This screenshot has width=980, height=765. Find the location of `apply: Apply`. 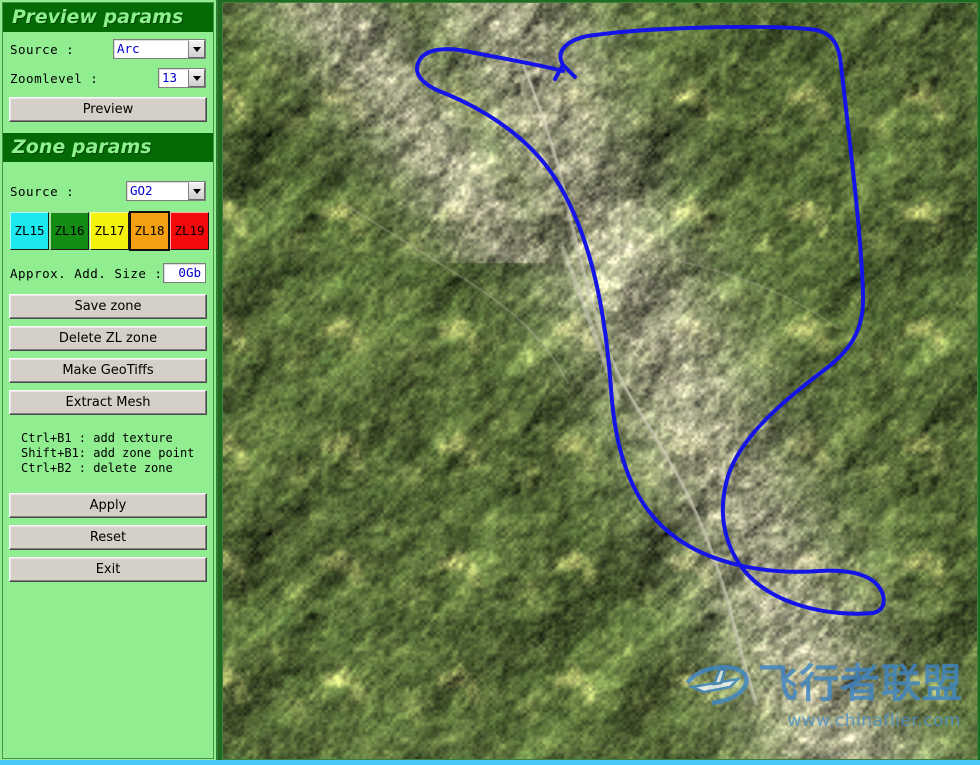

apply: Apply is located at coordinates (108, 505).